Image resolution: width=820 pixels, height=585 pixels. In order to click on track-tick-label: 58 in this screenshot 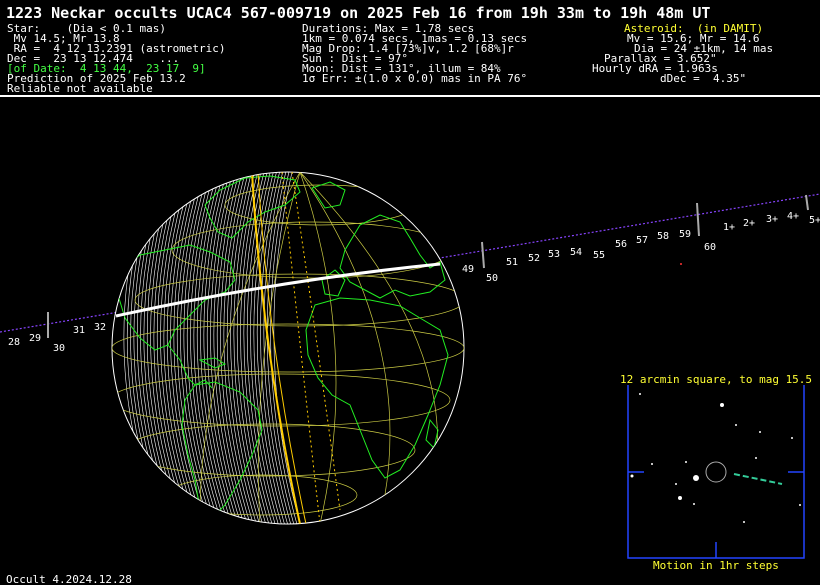, I will do `click(663, 236)`.